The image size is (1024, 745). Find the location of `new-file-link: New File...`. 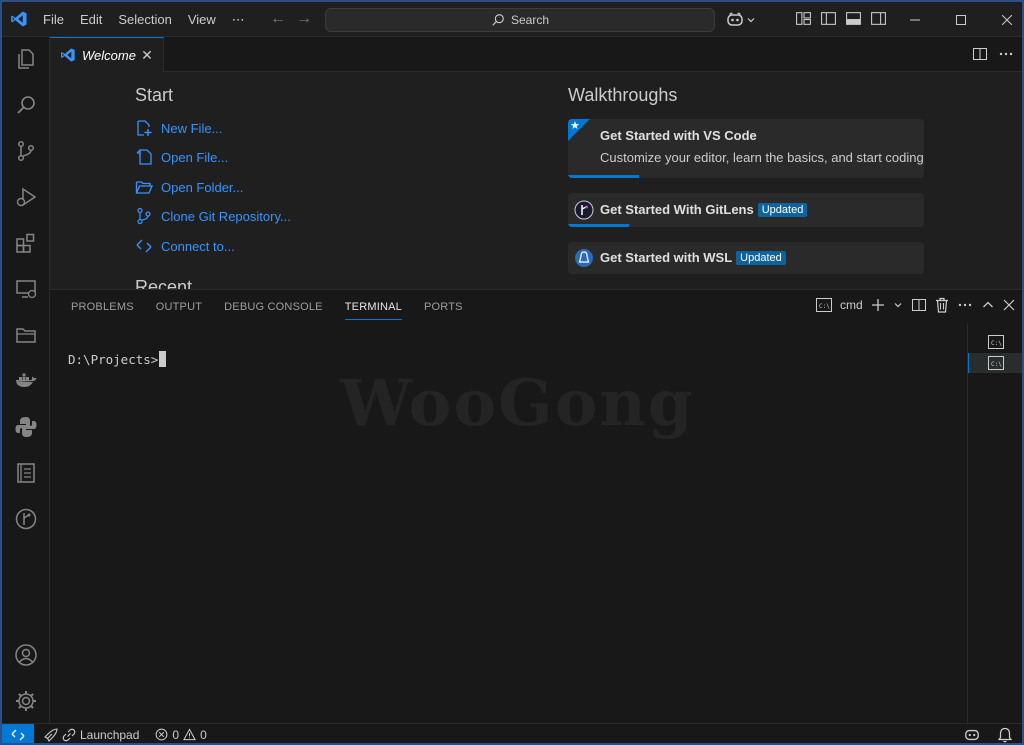

new-file-link: New File... is located at coordinates (178, 128).